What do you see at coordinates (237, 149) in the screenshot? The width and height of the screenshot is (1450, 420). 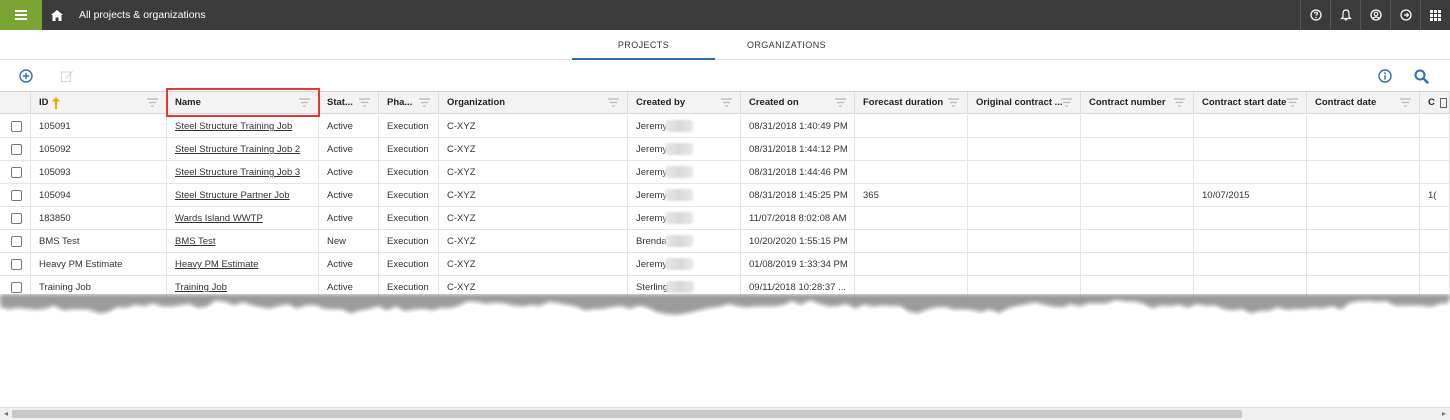 I see `project-name-link: Steel Structure Training Job 2` at bounding box center [237, 149].